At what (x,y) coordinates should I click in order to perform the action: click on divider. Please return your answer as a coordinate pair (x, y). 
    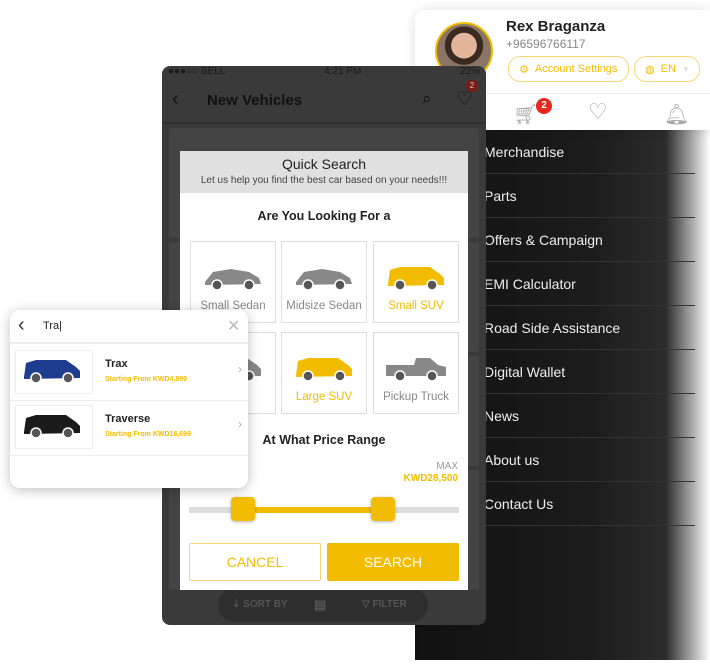
    Looking at the image, I should click on (129, 343).